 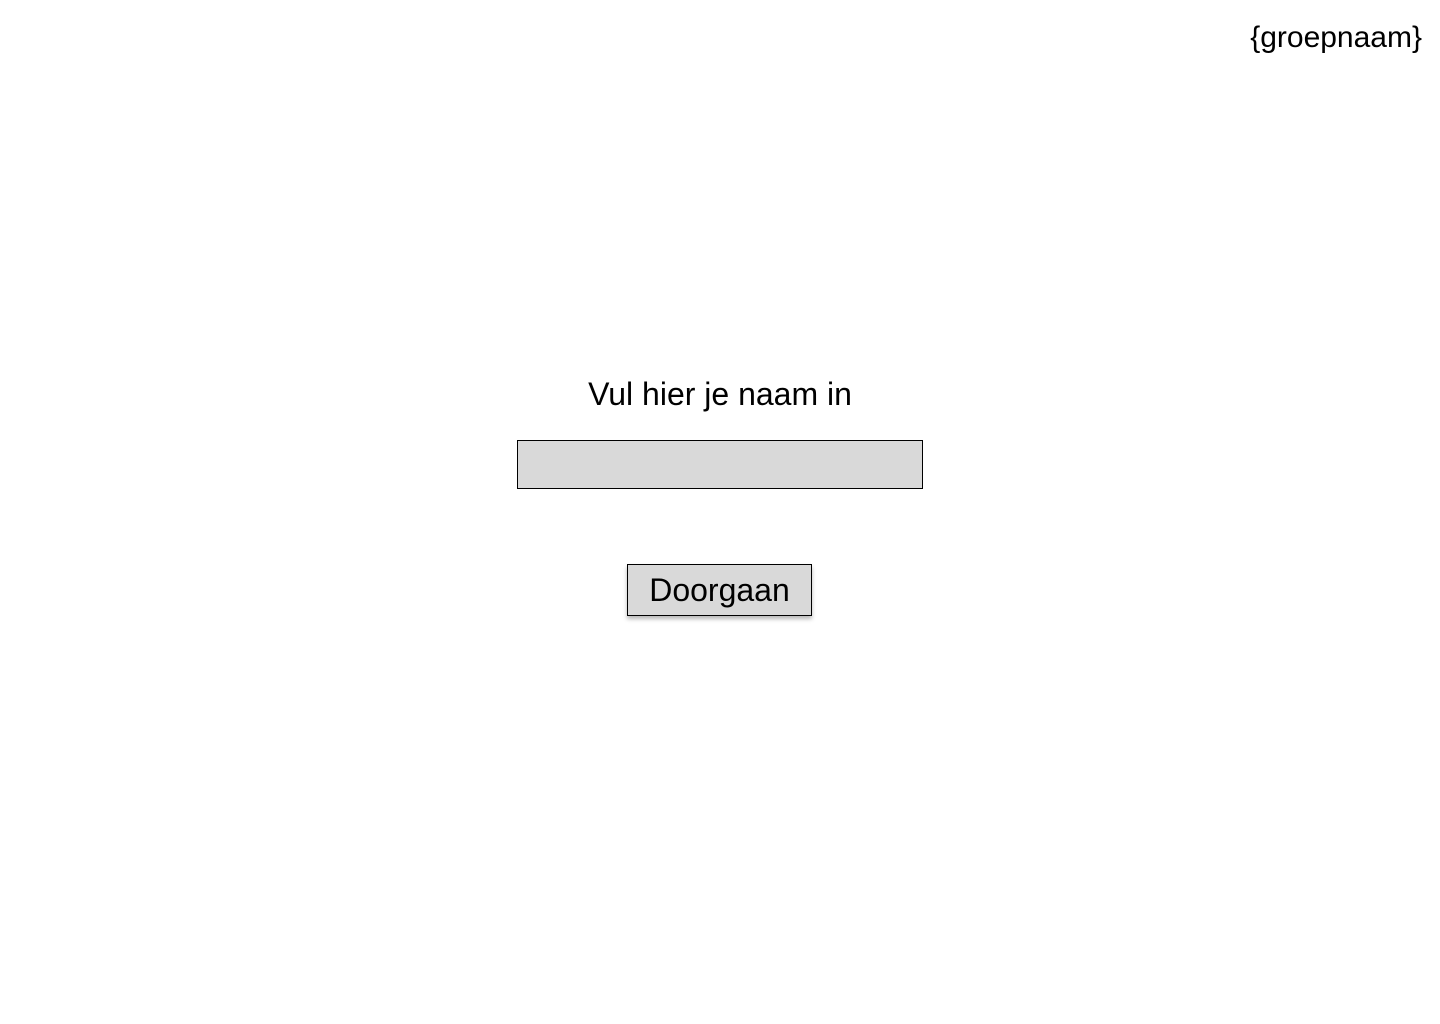 What do you see at coordinates (719, 590) in the screenshot?
I see `continue-button: Doorgaan` at bounding box center [719, 590].